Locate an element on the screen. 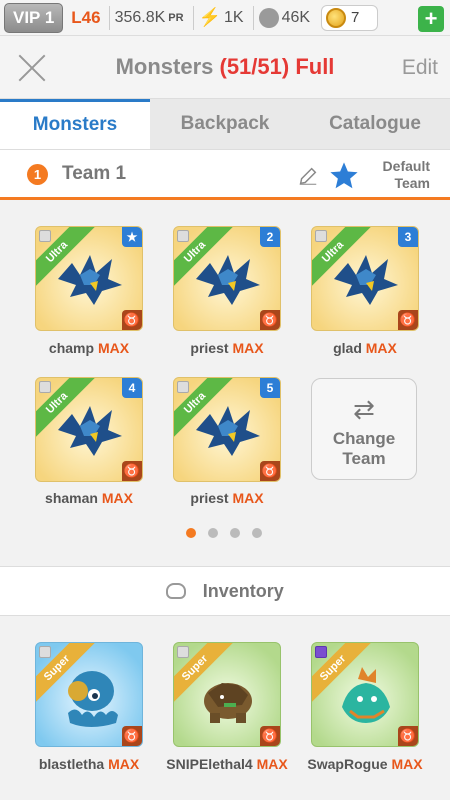  page-title: Monsters (51/51) Full is located at coordinates (225, 67).